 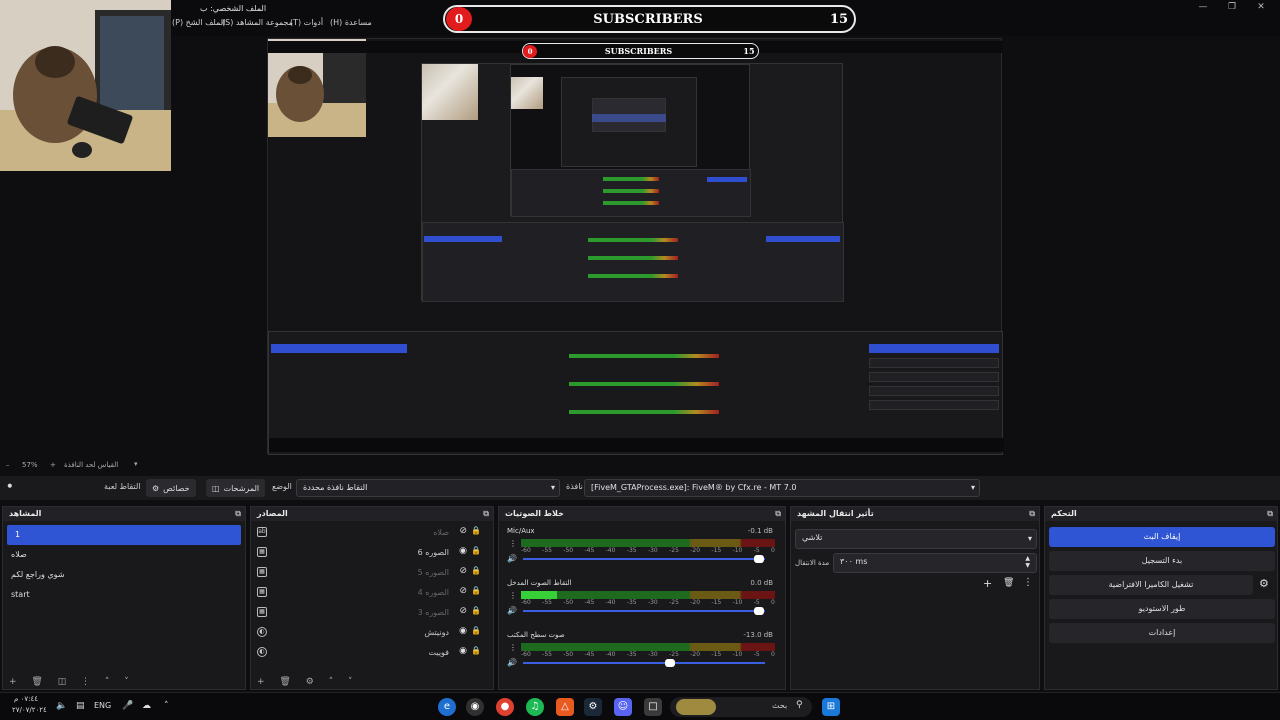 I want to click on menu-profile: (P) الملف الشخ, so click(x=198, y=22).